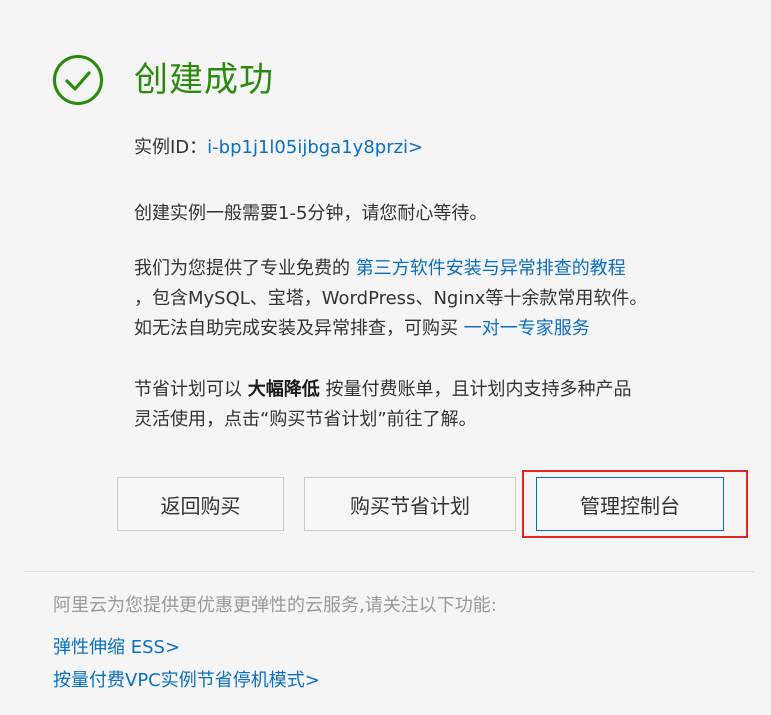 The width and height of the screenshot is (771, 715). What do you see at coordinates (200, 504) in the screenshot?
I see `back-to-purchase-button: 返回购买` at bounding box center [200, 504].